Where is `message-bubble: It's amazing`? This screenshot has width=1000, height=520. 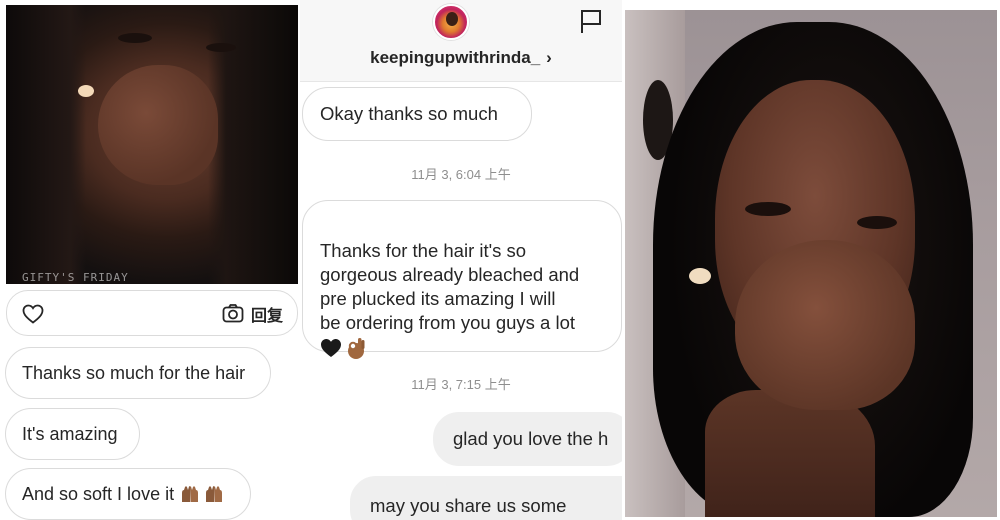
message-bubble: It's amazing is located at coordinates (72, 434).